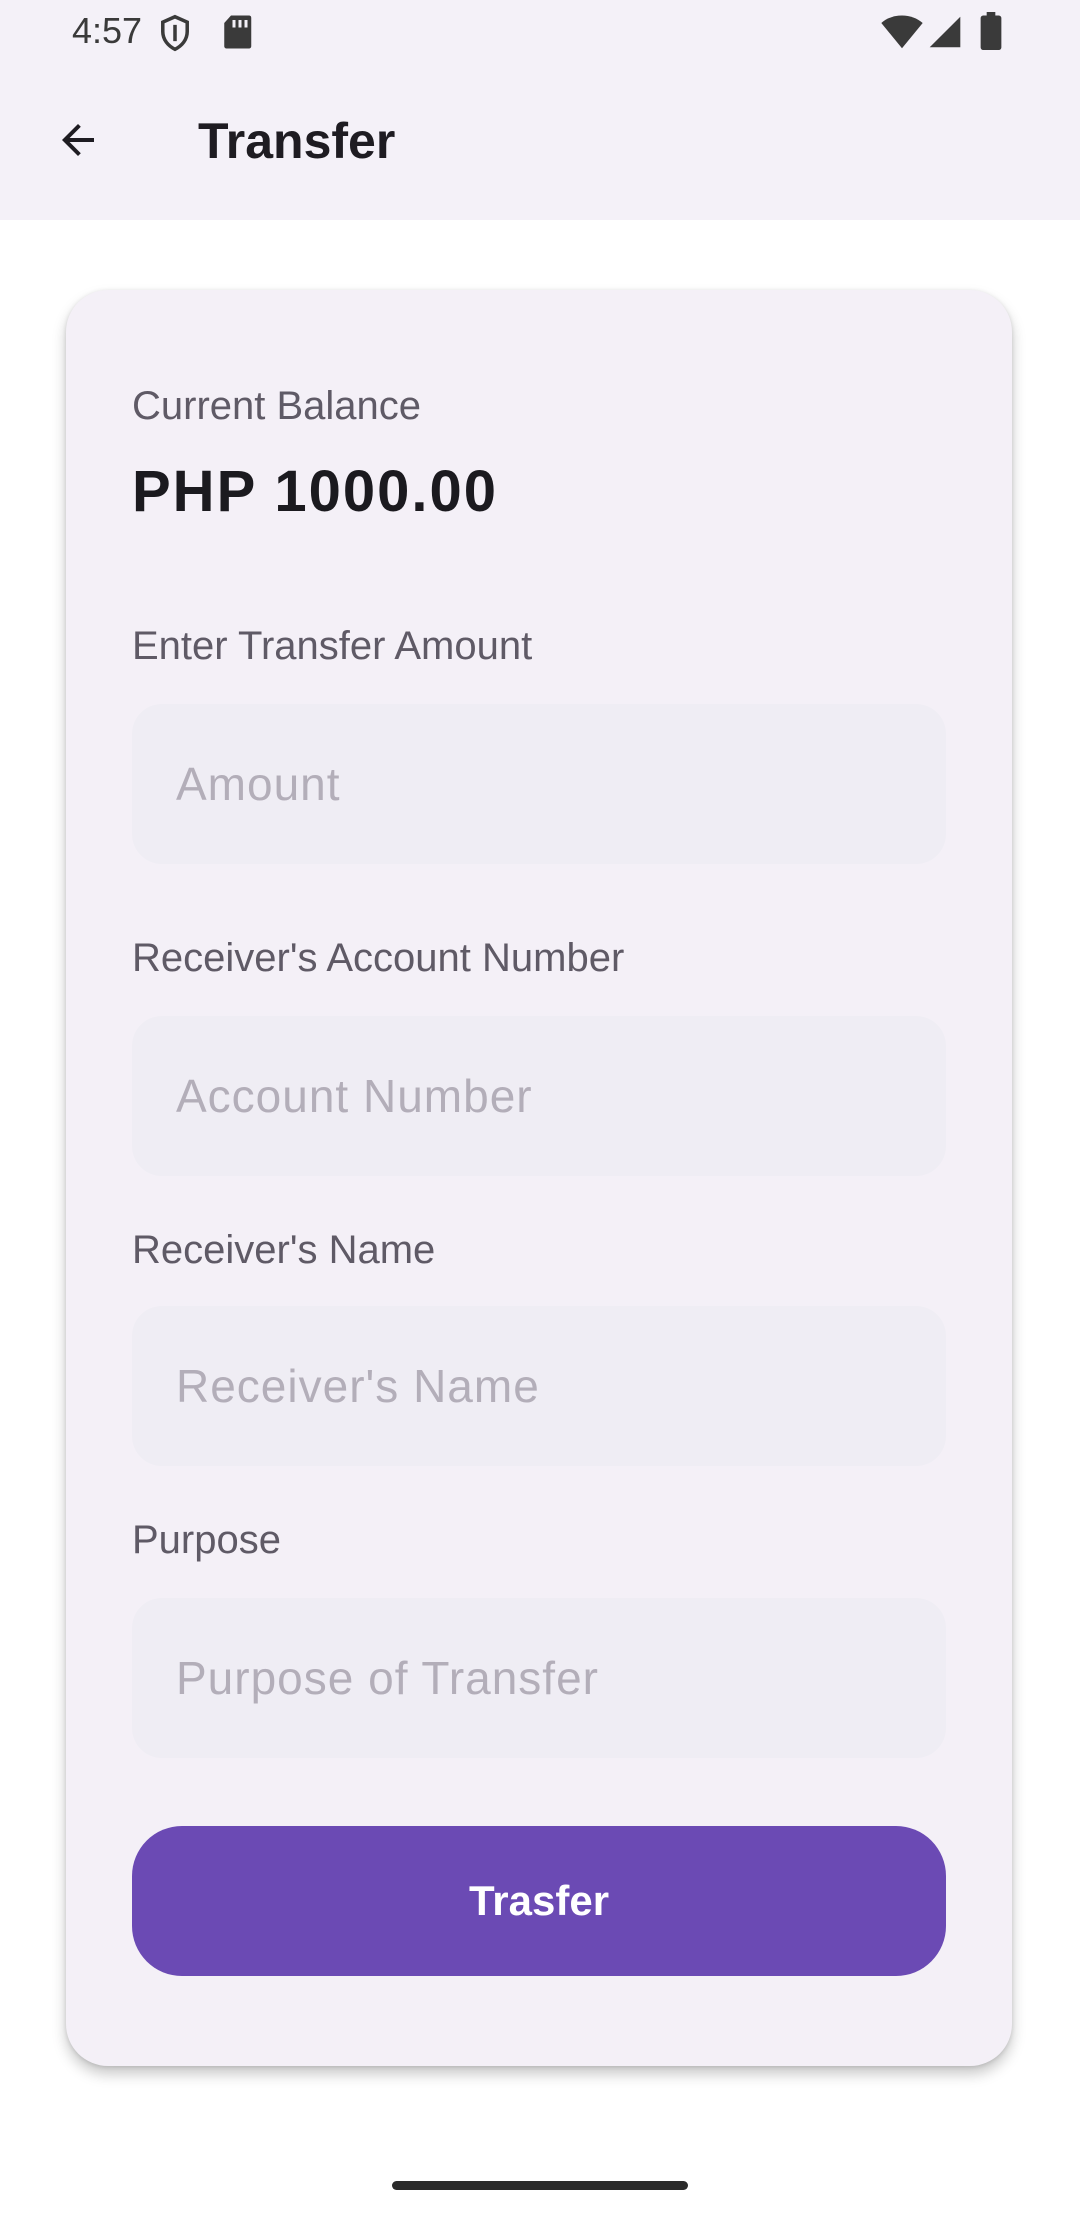 Image resolution: width=1080 pixels, height=2220 pixels. Describe the element at coordinates (539, 1096) in the screenshot. I see `account-number-input` at that location.